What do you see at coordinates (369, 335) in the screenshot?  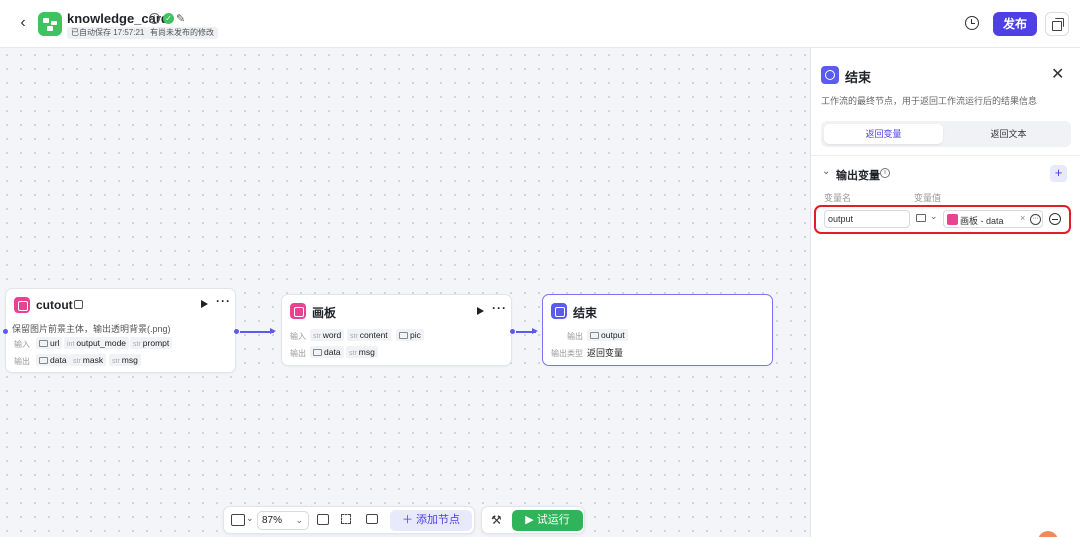 I see `input-param: str content` at bounding box center [369, 335].